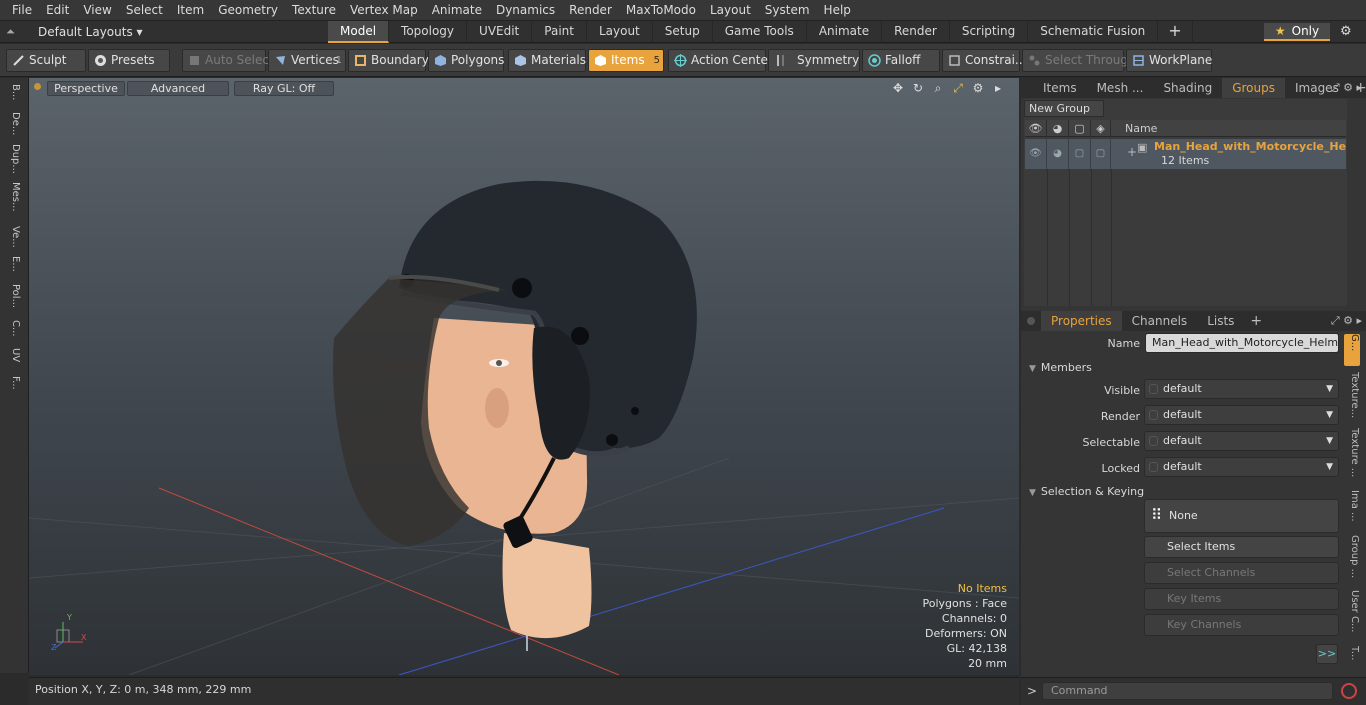 This screenshot has width=1366, height=705. Describe the element at coordinates (760, 32) in the screenshot. I see `tab-game-tools: Game Tools` at that location.